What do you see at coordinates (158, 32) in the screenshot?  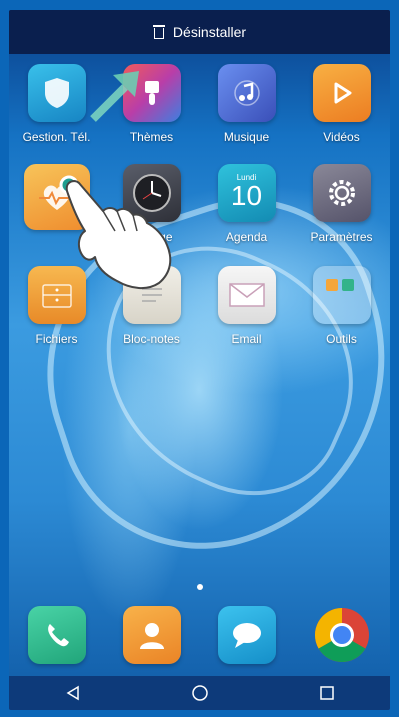 I see `trash-icon` at bounding box center [158, 32].